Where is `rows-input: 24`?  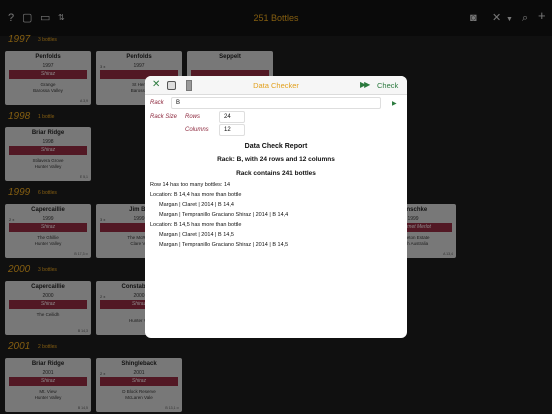 rows-input: 24 is located at coordinates (232, 117).